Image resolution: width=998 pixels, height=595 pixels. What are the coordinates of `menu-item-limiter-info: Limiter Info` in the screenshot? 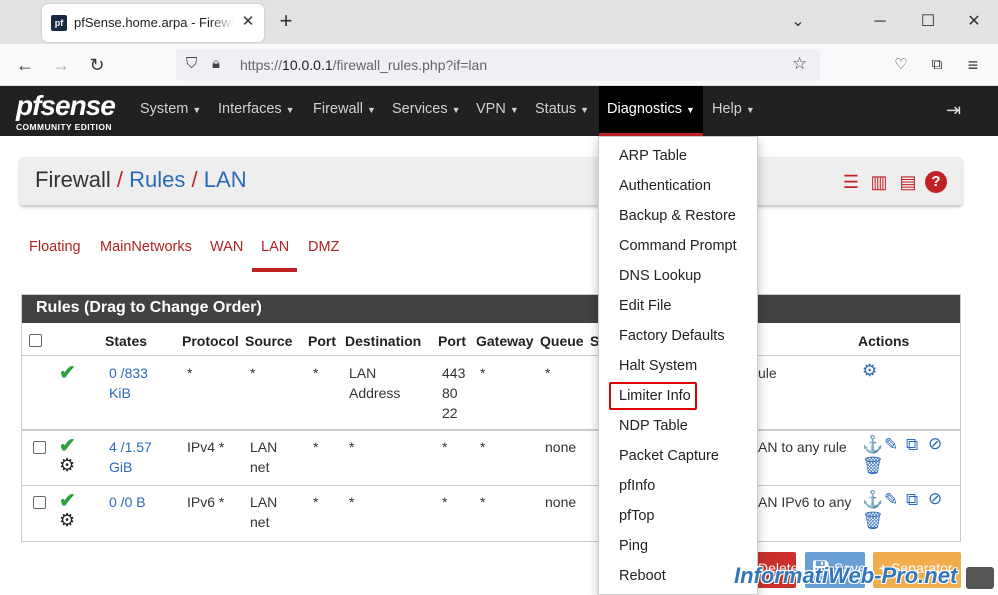 It's located at (655, 396).